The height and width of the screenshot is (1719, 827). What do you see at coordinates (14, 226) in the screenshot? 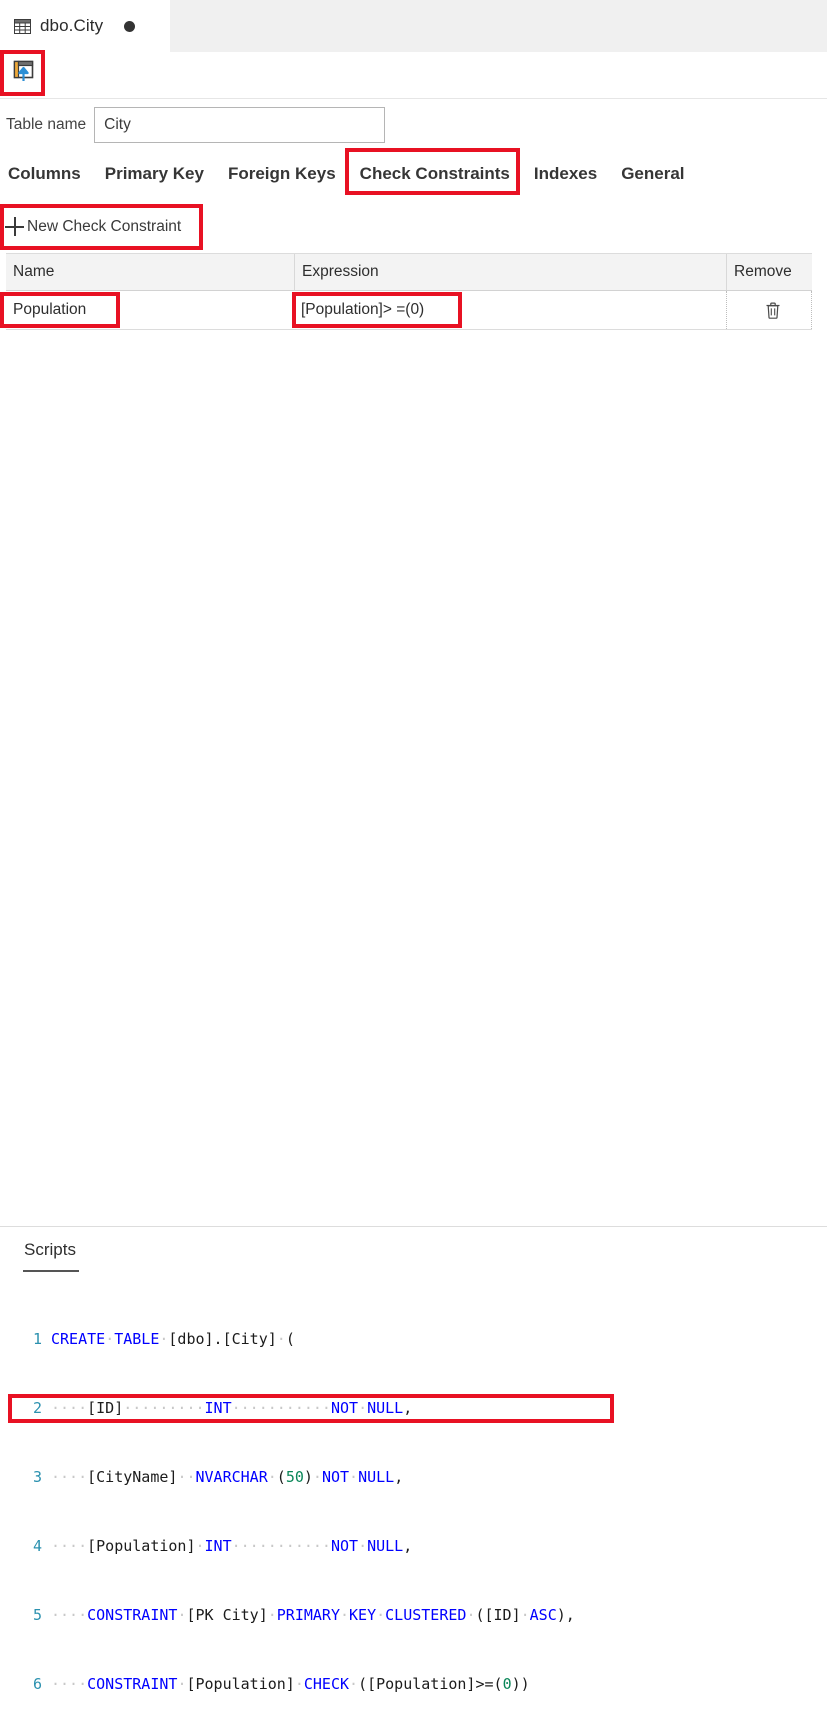
I see `plus-icon` at bounding box center [14, 226].